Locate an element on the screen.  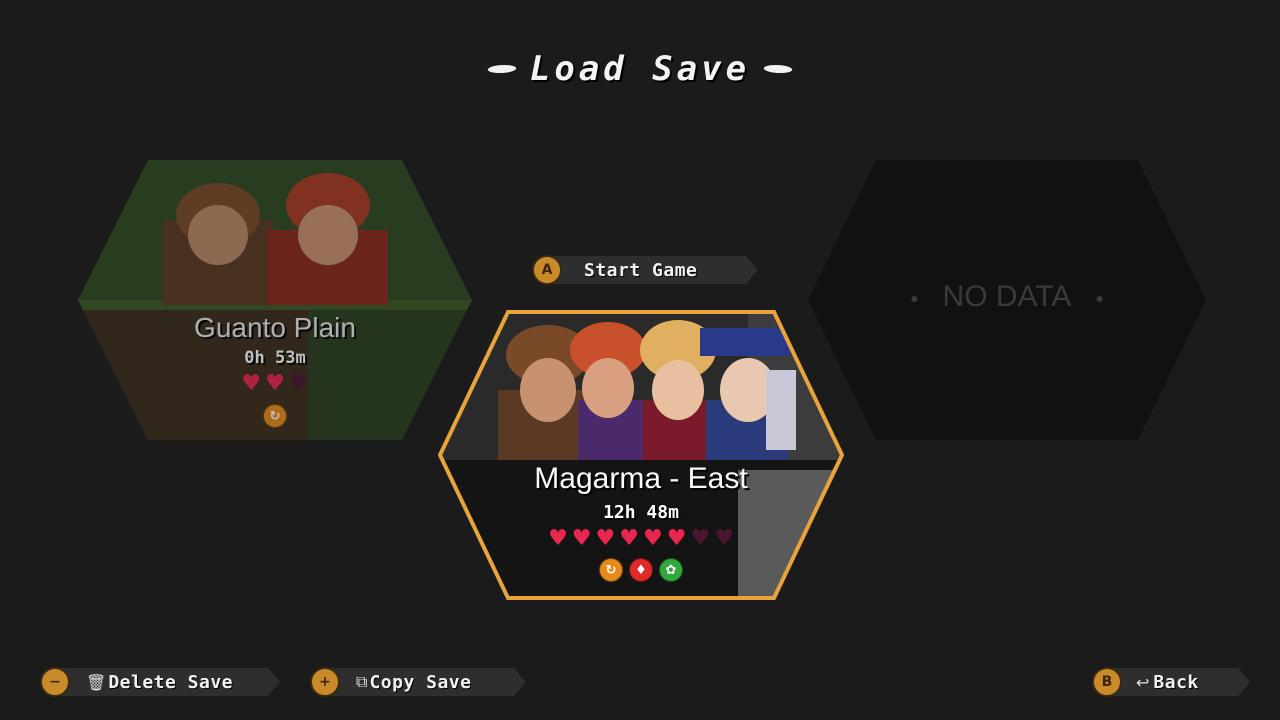
red-flame-icon: ♦ is located at coordinates (641, 570).